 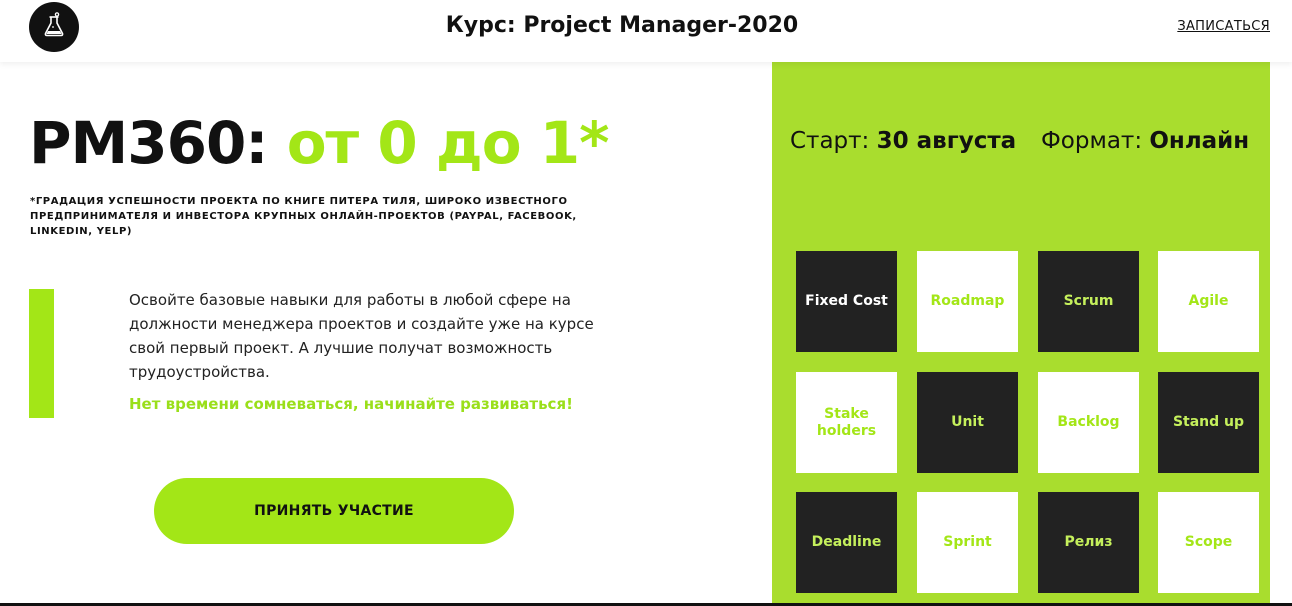 I want to click on course-format: Формат: Онлайн, so click(x=1145, y=141).